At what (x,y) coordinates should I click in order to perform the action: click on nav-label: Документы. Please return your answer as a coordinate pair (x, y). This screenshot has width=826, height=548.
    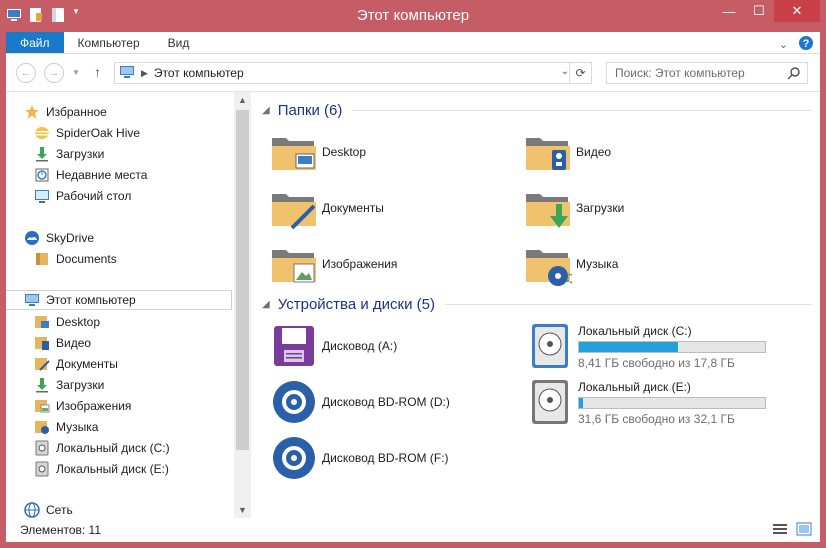
    Looking at the image, I should click on (87, 364).